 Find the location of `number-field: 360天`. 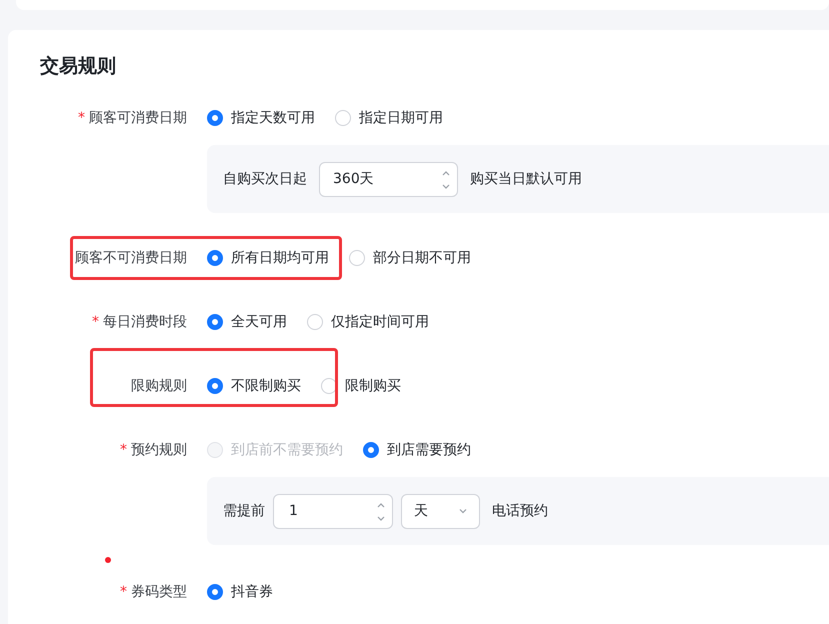

number-field: 360天 is located at coordinates (388, 179).